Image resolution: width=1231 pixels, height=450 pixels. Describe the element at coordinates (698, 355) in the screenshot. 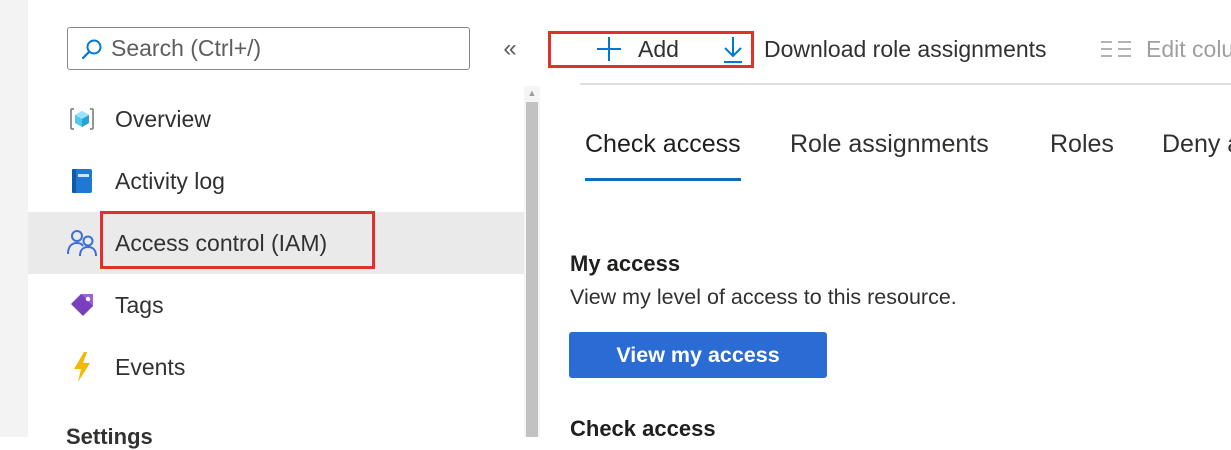

I see `view-my-access-button: View my access` at that location.